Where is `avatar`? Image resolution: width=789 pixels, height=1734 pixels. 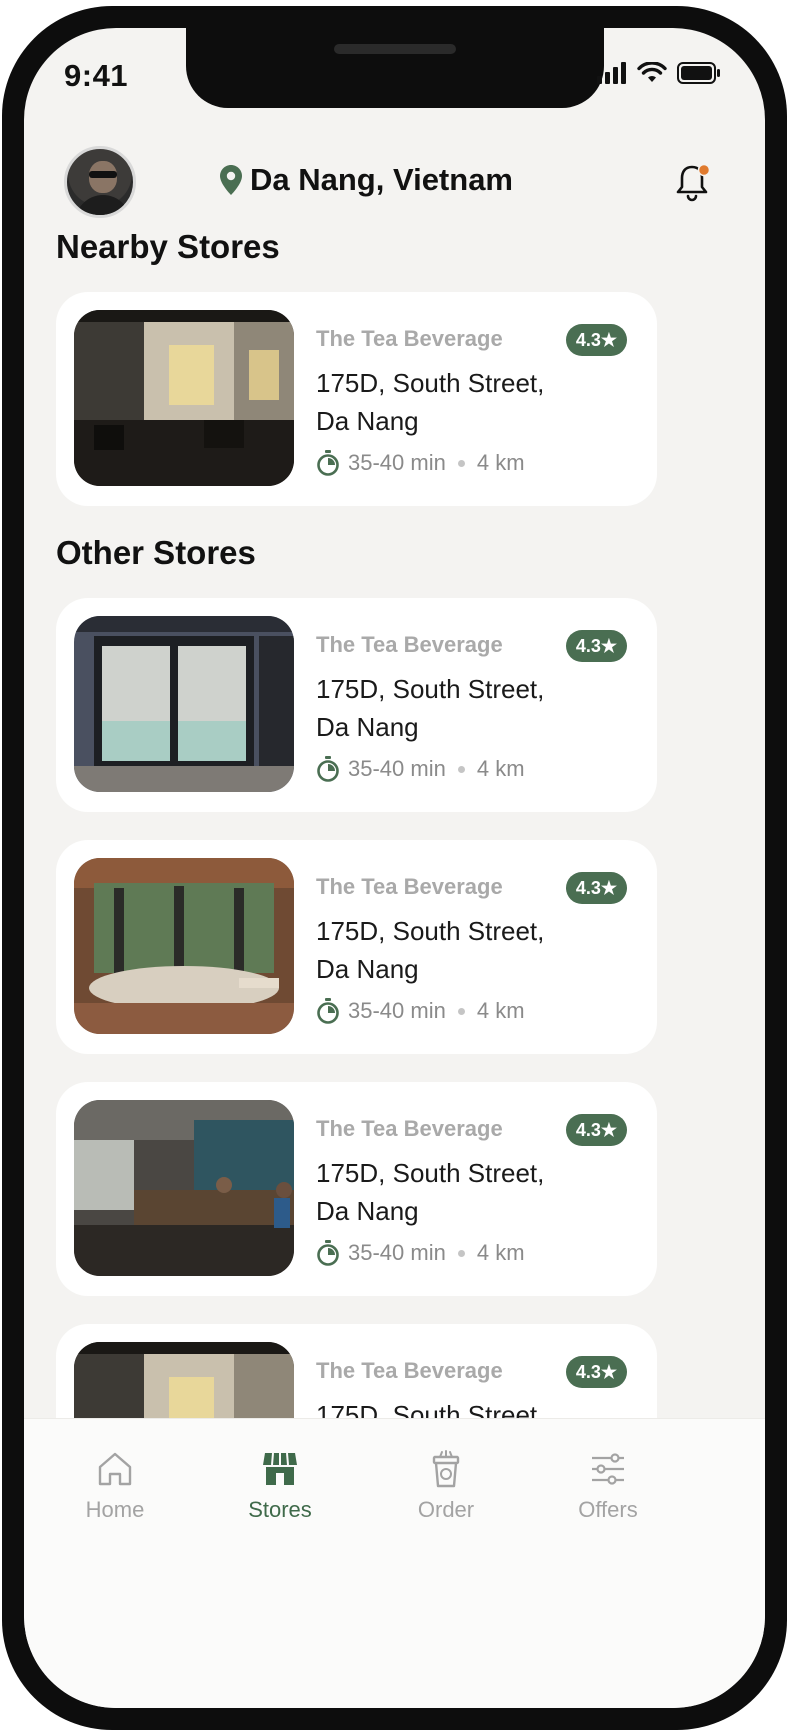
avatar is located at coordinates (100, 182).